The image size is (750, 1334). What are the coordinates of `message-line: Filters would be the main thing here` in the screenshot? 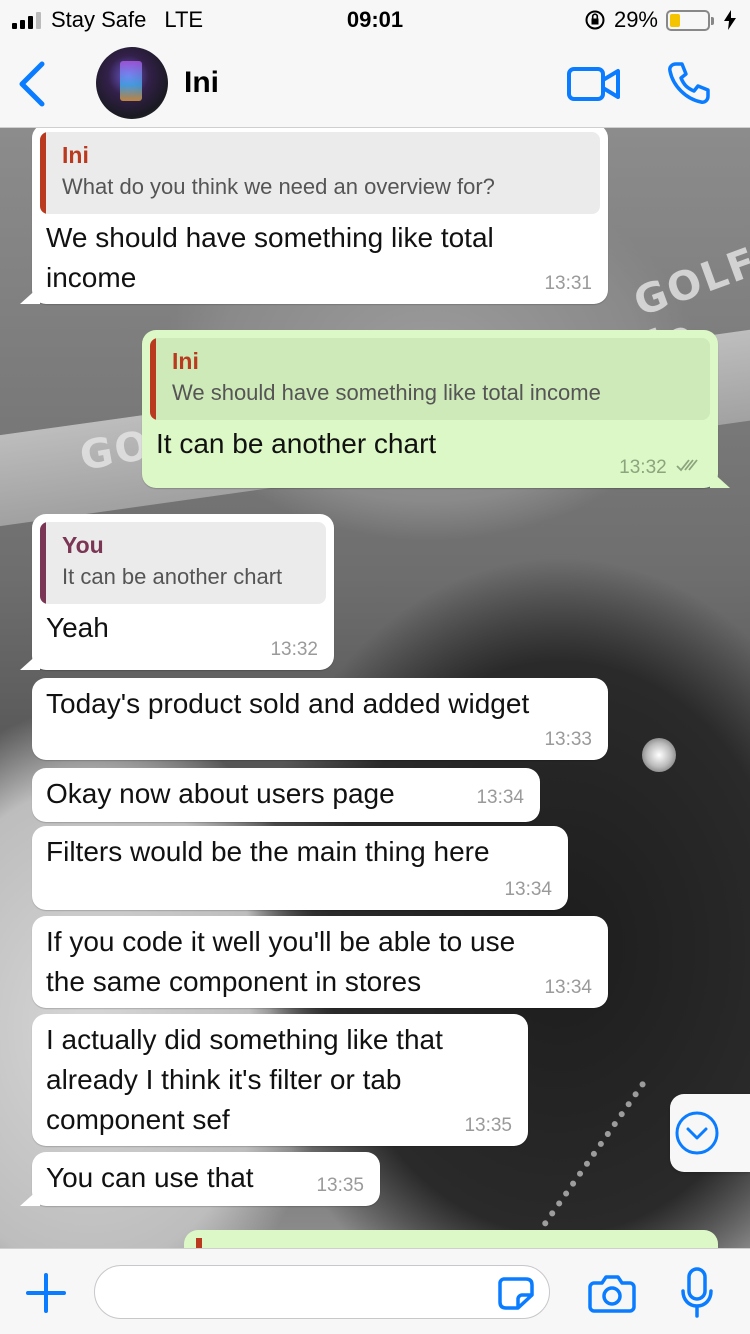 It's located at (268, 851).